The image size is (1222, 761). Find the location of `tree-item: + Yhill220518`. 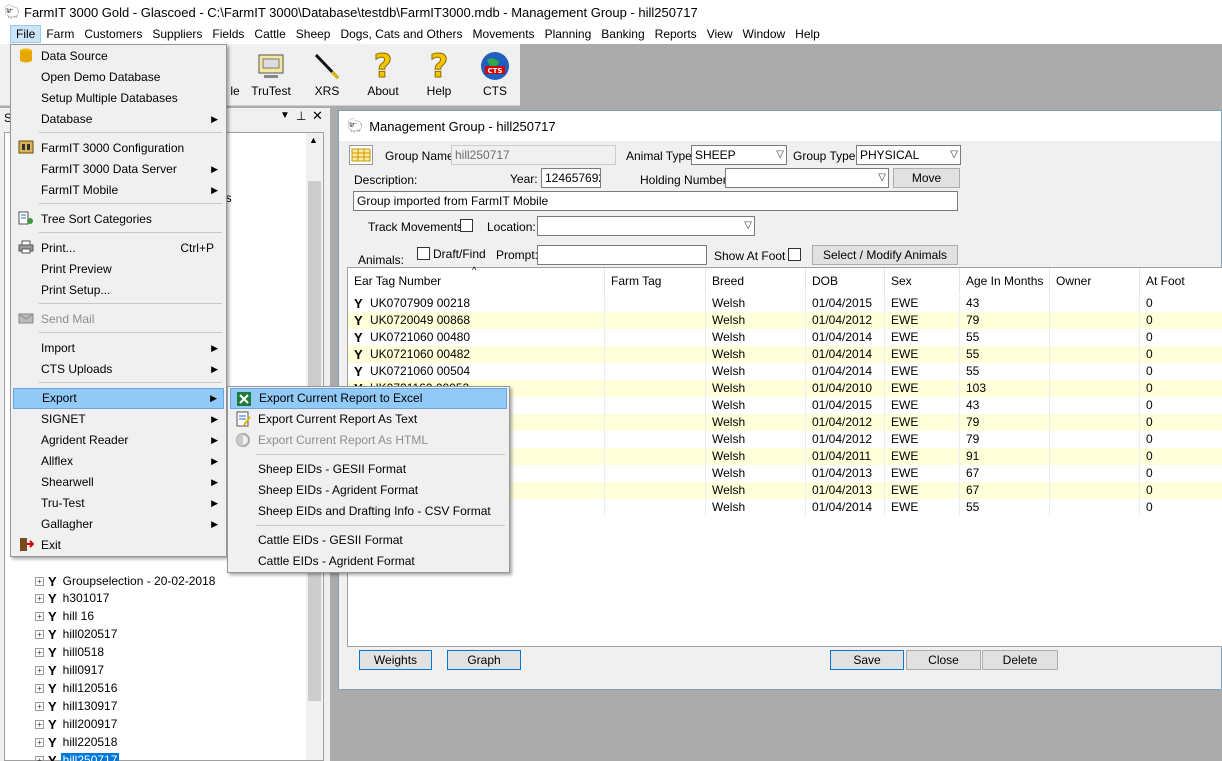

tree-item: + Yhill220518 is located at coordinates (77, 742).